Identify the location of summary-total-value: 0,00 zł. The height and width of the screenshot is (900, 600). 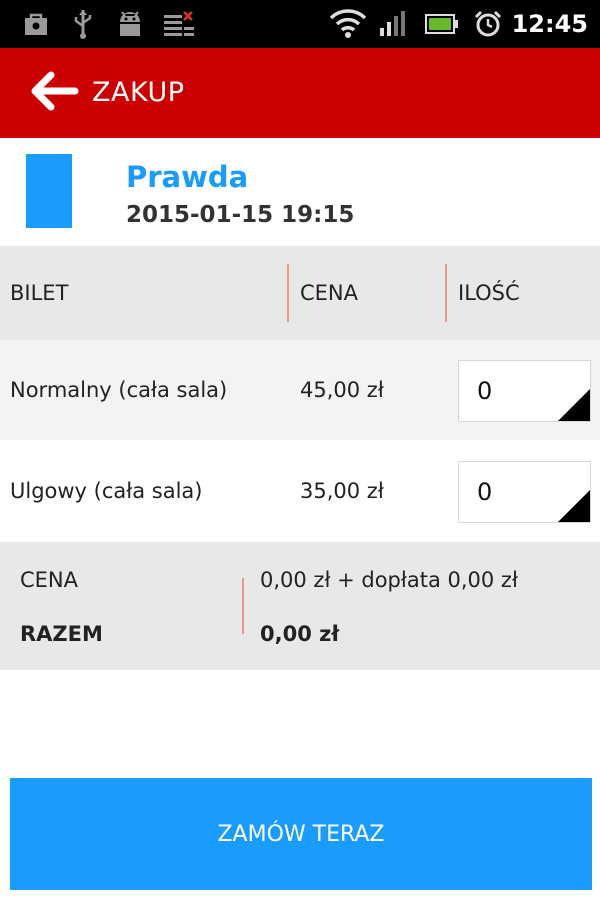
(300, 634).